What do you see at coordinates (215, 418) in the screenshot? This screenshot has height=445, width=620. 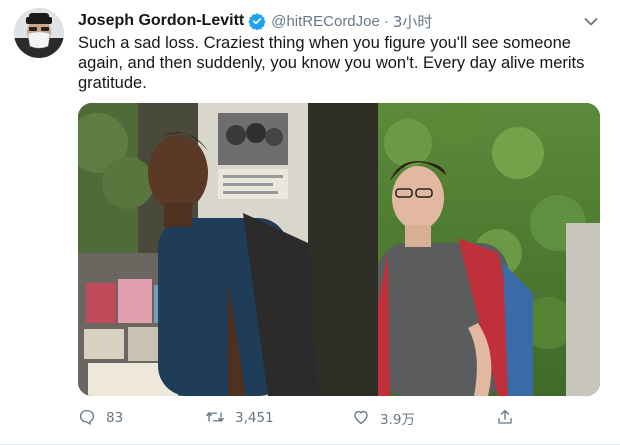 I see `retweet-icon` at bounding box center [215, 418].